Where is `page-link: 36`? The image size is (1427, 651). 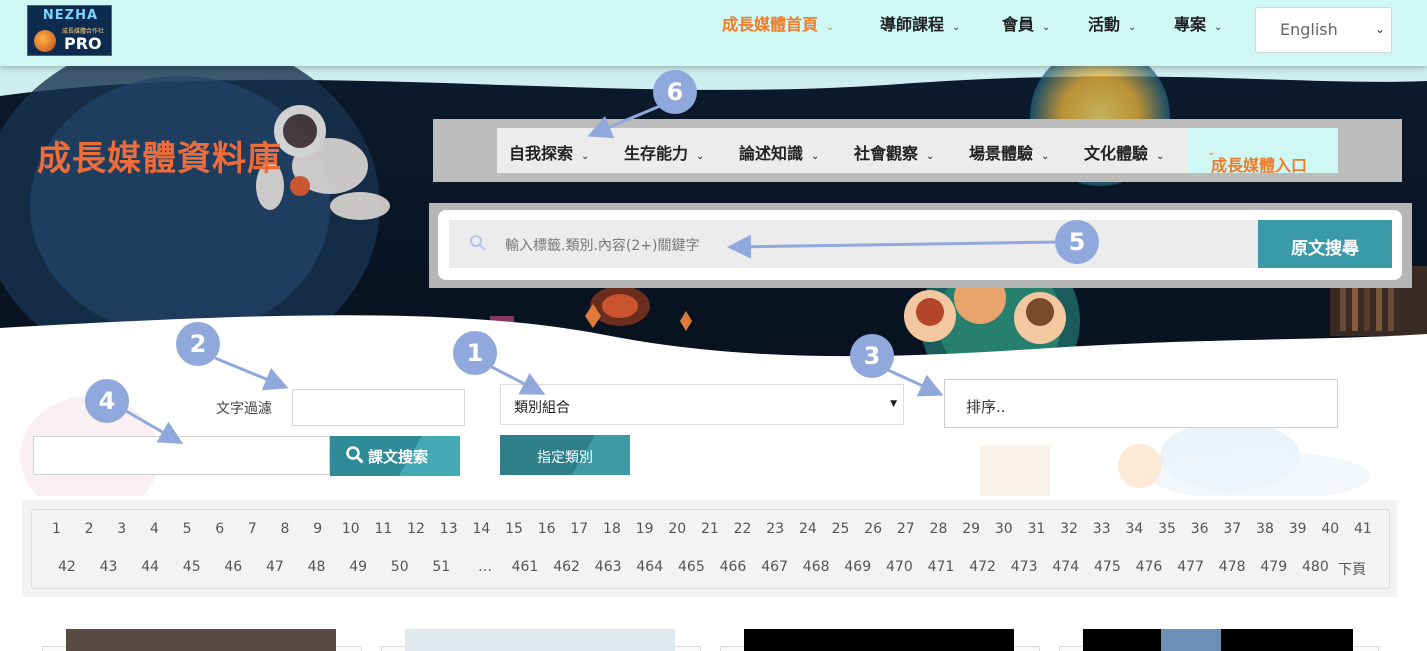
page-link: 36 is located at coordinates (1200, 529).